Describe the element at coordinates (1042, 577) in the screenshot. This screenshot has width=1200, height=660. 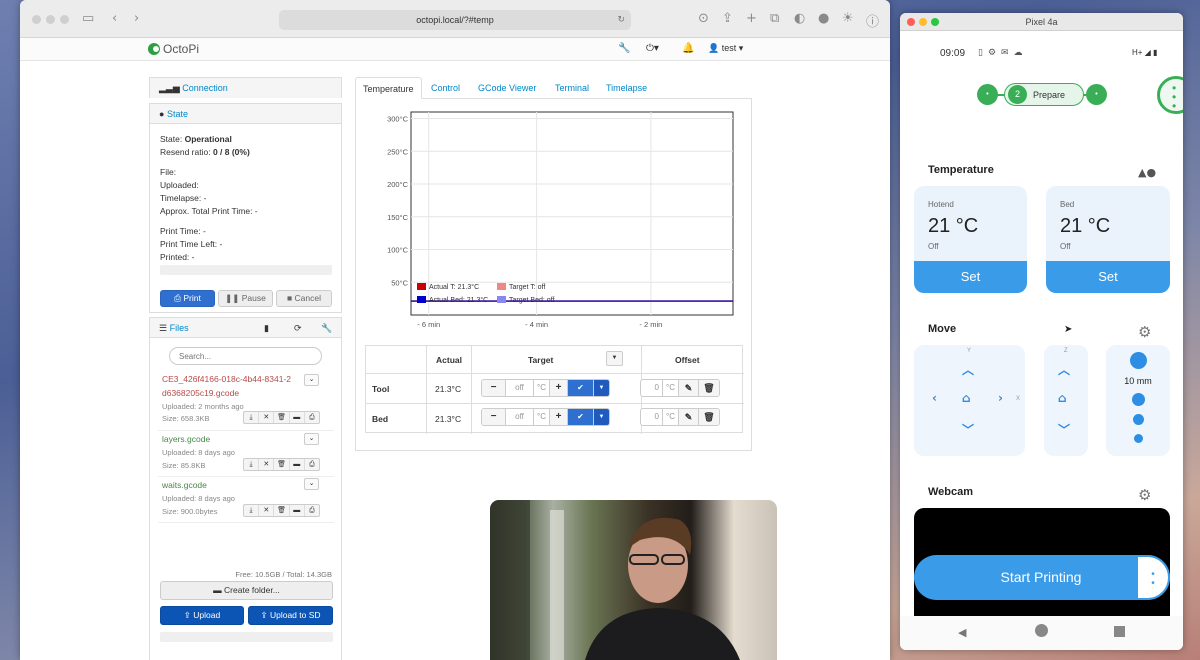
I see `start-printing-button: Start Printing • •` at that location.